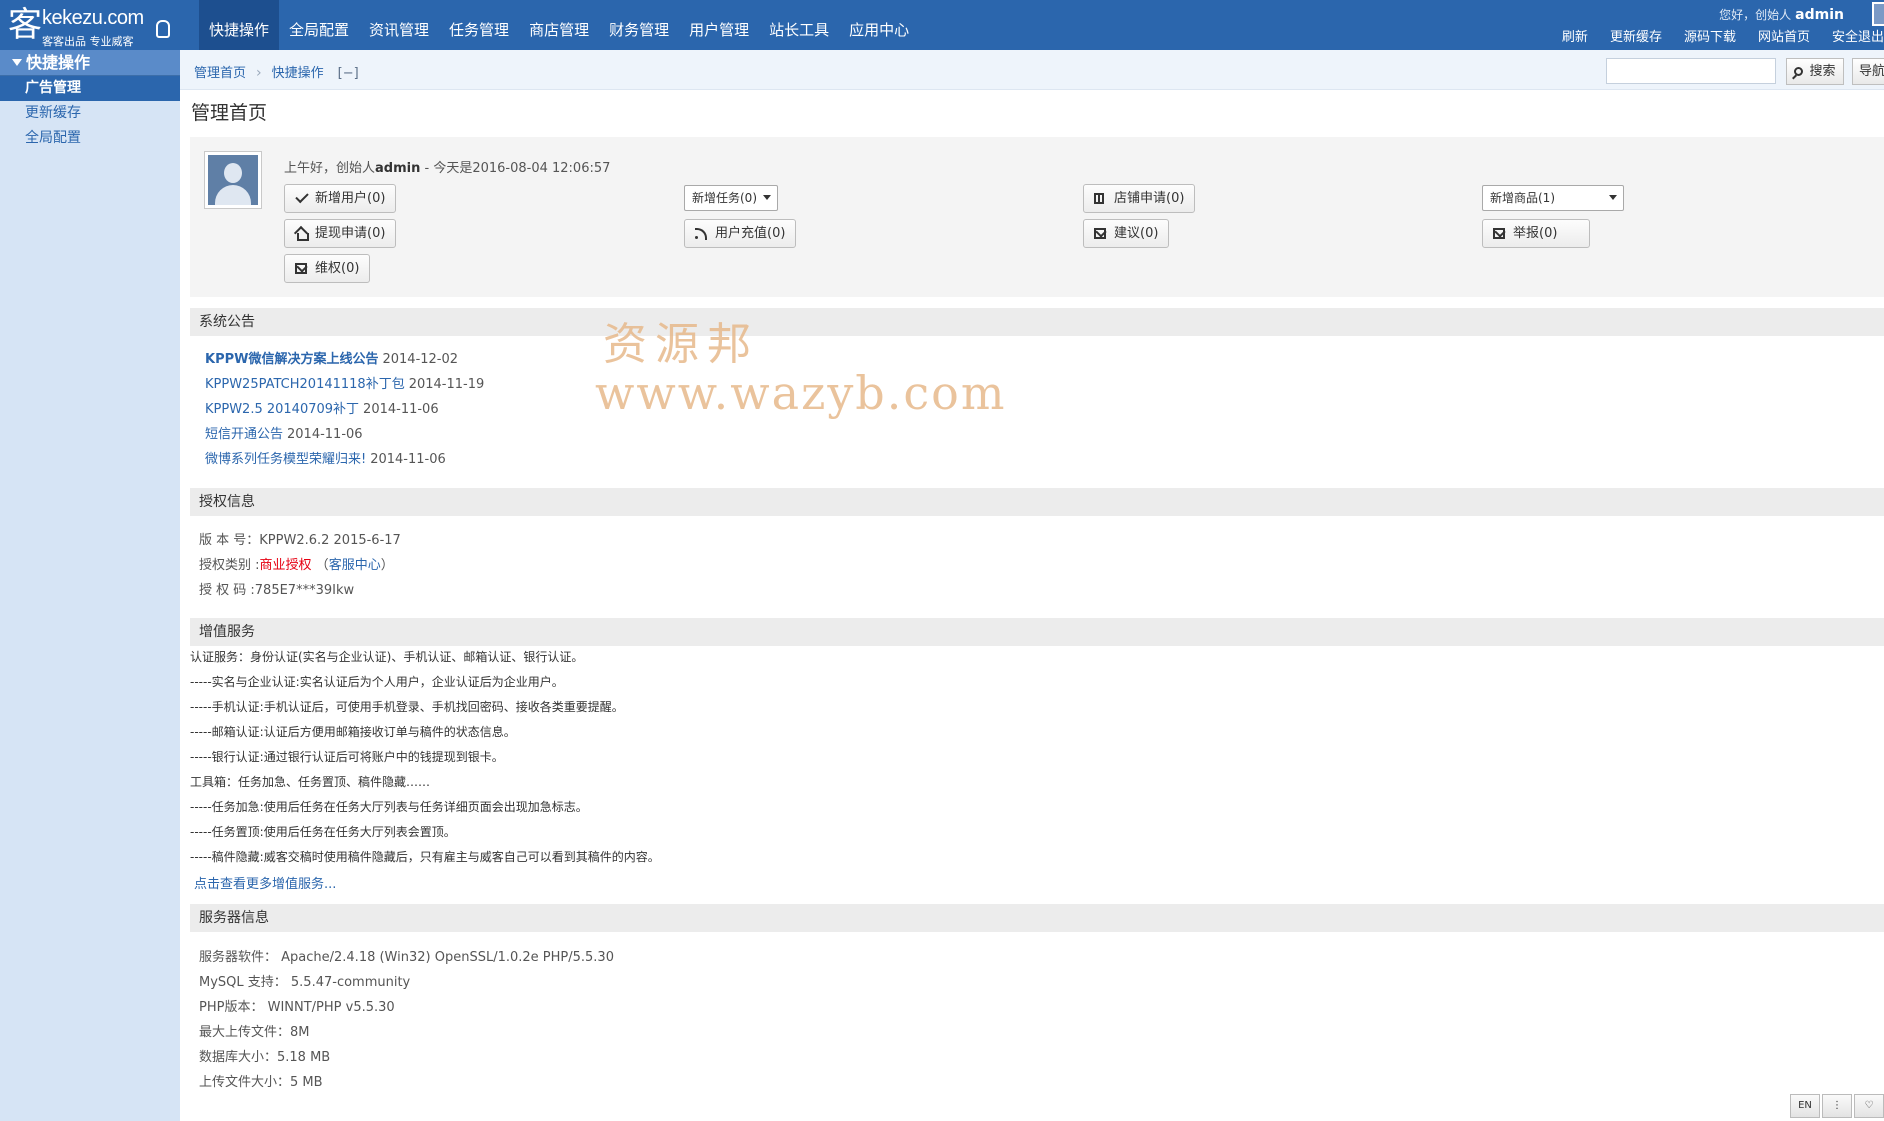 The image size is (1884, 1121). What do you see at coordinates (304, 590) in the screenshot?
I see `code-value: 785E7***39Ikw` at bounding box center [304, 590].